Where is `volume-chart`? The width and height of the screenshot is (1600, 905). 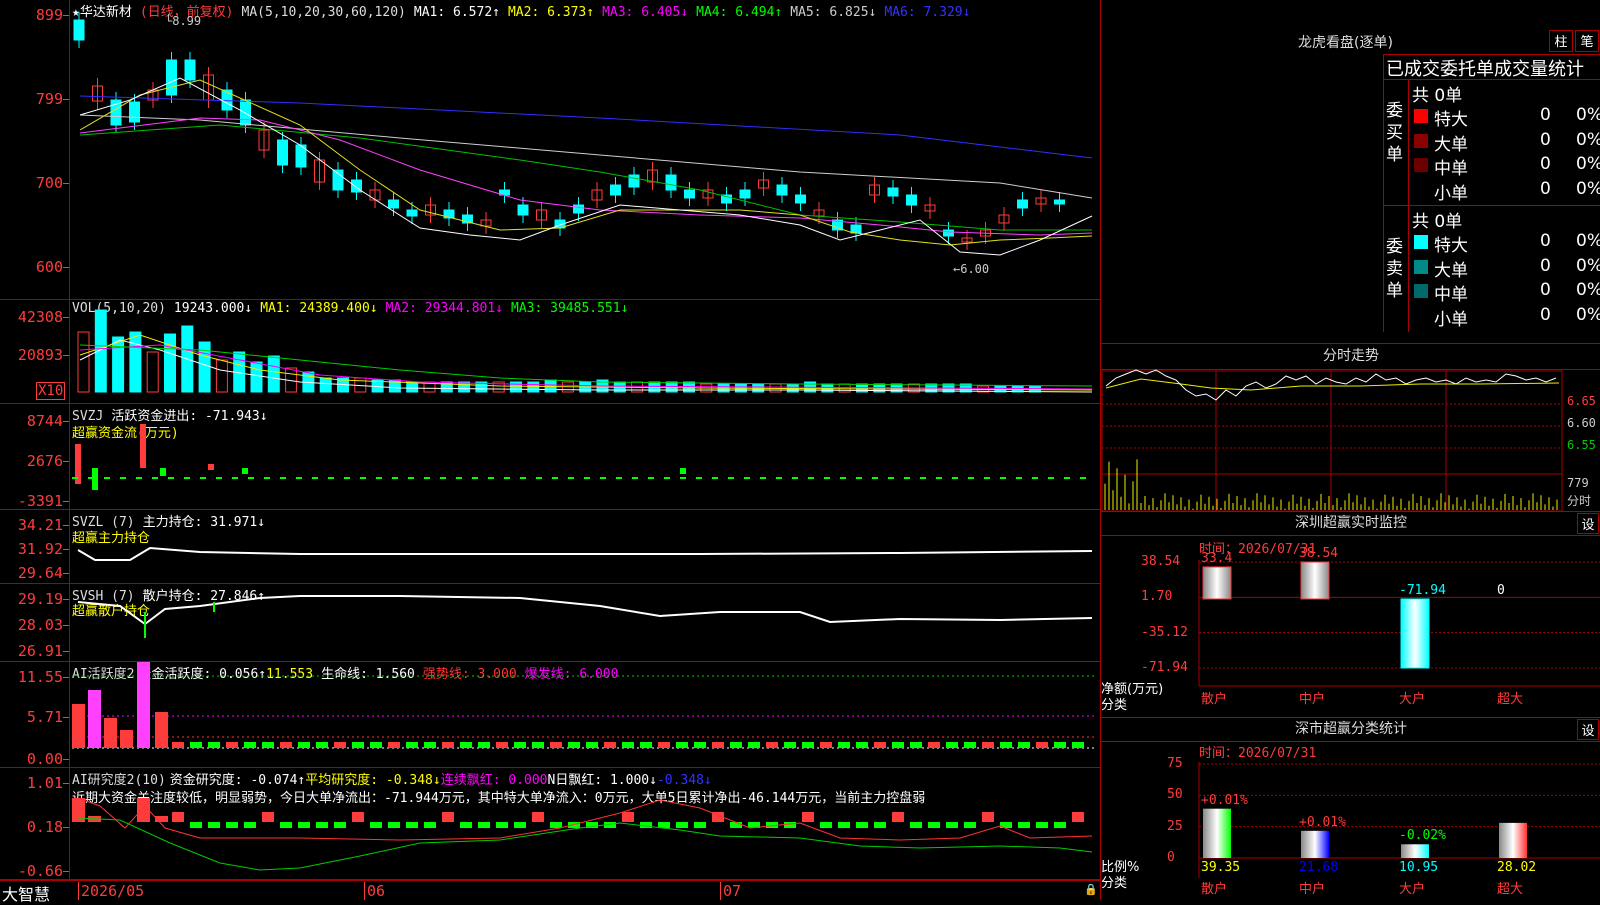 volume-chart is located at coordinates (550, 352).